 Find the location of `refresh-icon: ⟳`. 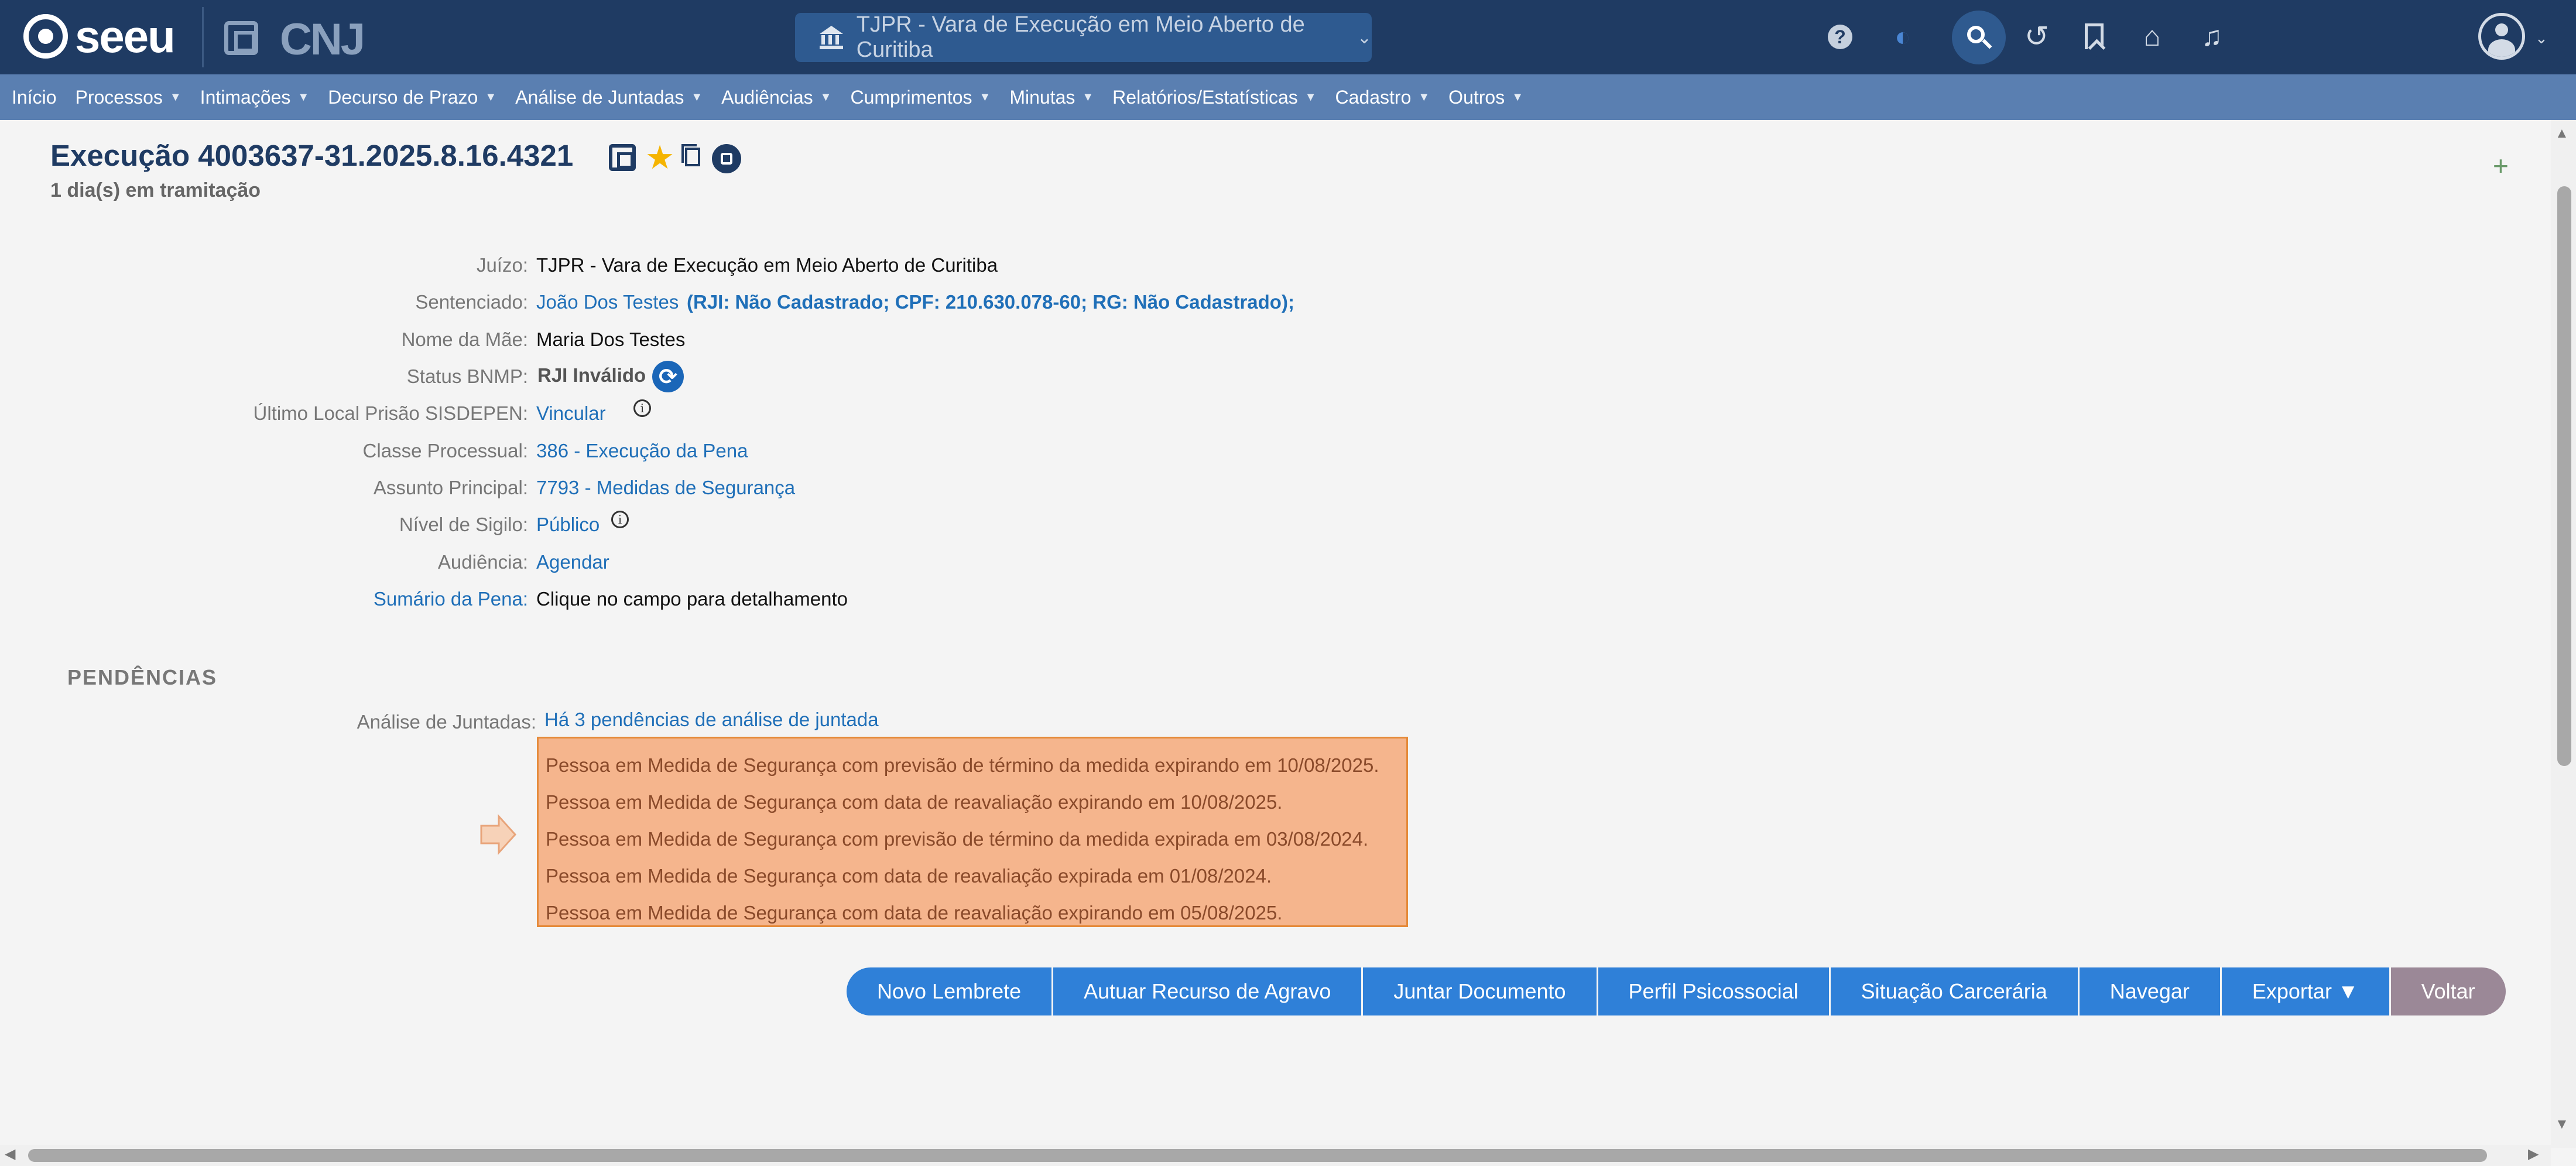

refresh-icon: ⟳ is located at coordinates (668, 376).